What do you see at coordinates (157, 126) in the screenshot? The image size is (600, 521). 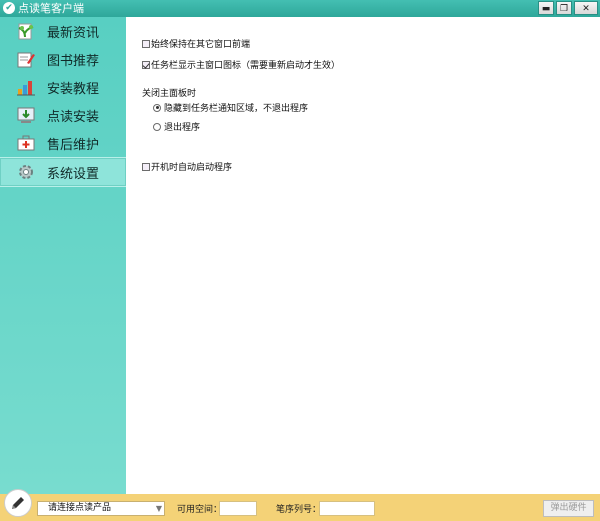 I see `exit-program-radio` at bounding box center [157, 126].